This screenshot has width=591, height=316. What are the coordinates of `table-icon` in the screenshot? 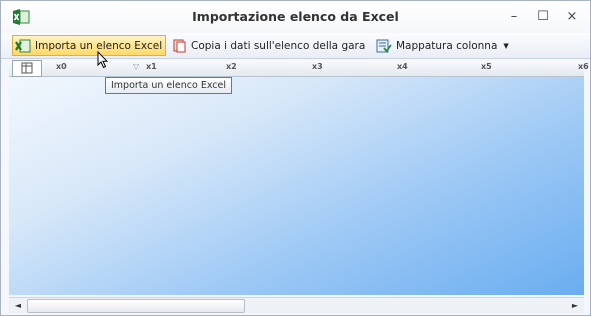 It's located at (27, 68).